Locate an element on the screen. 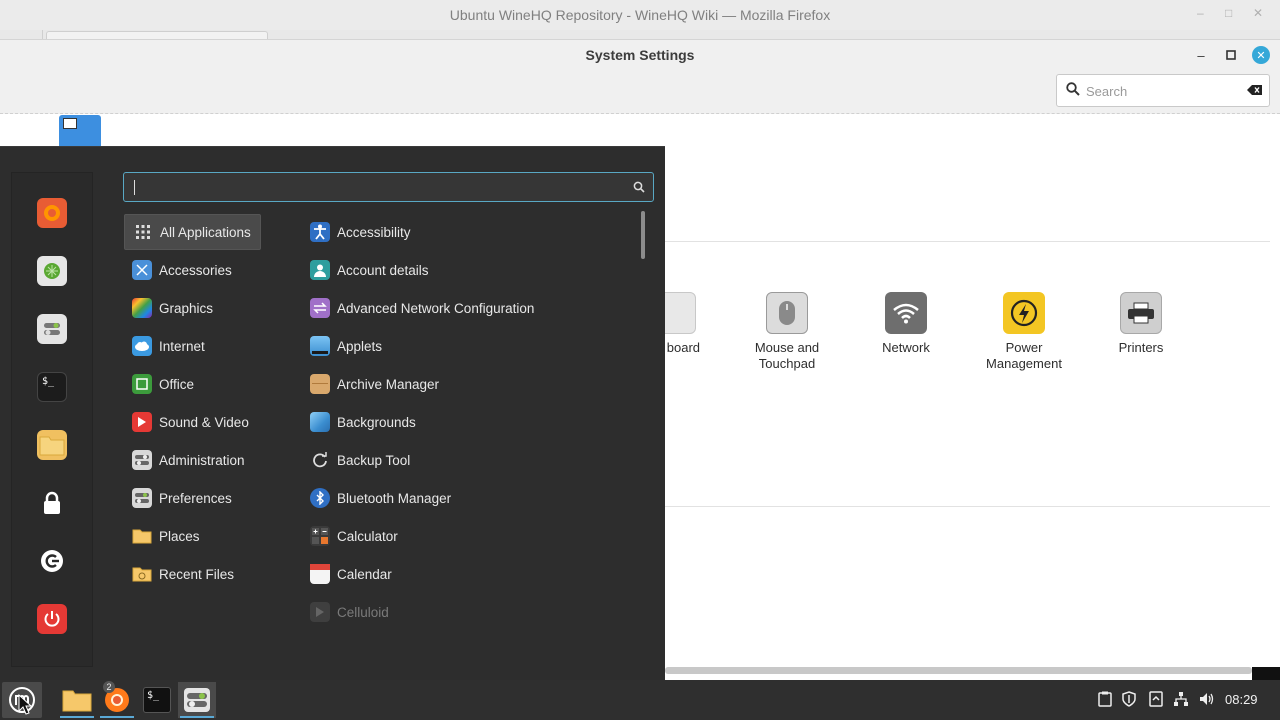 This screenshot has height=720, width=1280. category-preferences: Preferences is located at coordinates (192, 498).